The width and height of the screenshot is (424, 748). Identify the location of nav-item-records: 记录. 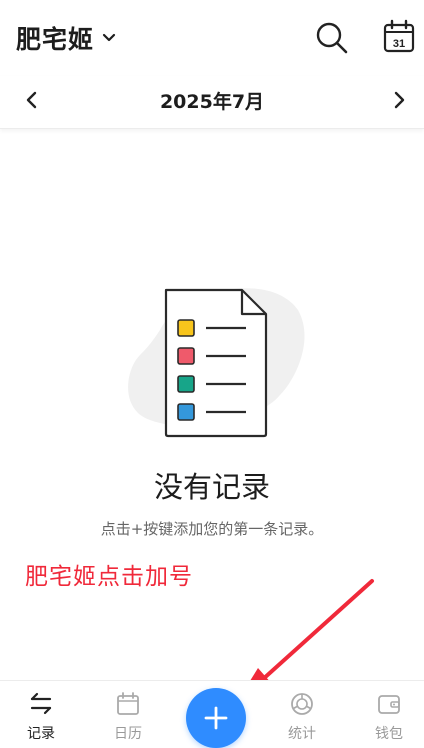
(41, 719).